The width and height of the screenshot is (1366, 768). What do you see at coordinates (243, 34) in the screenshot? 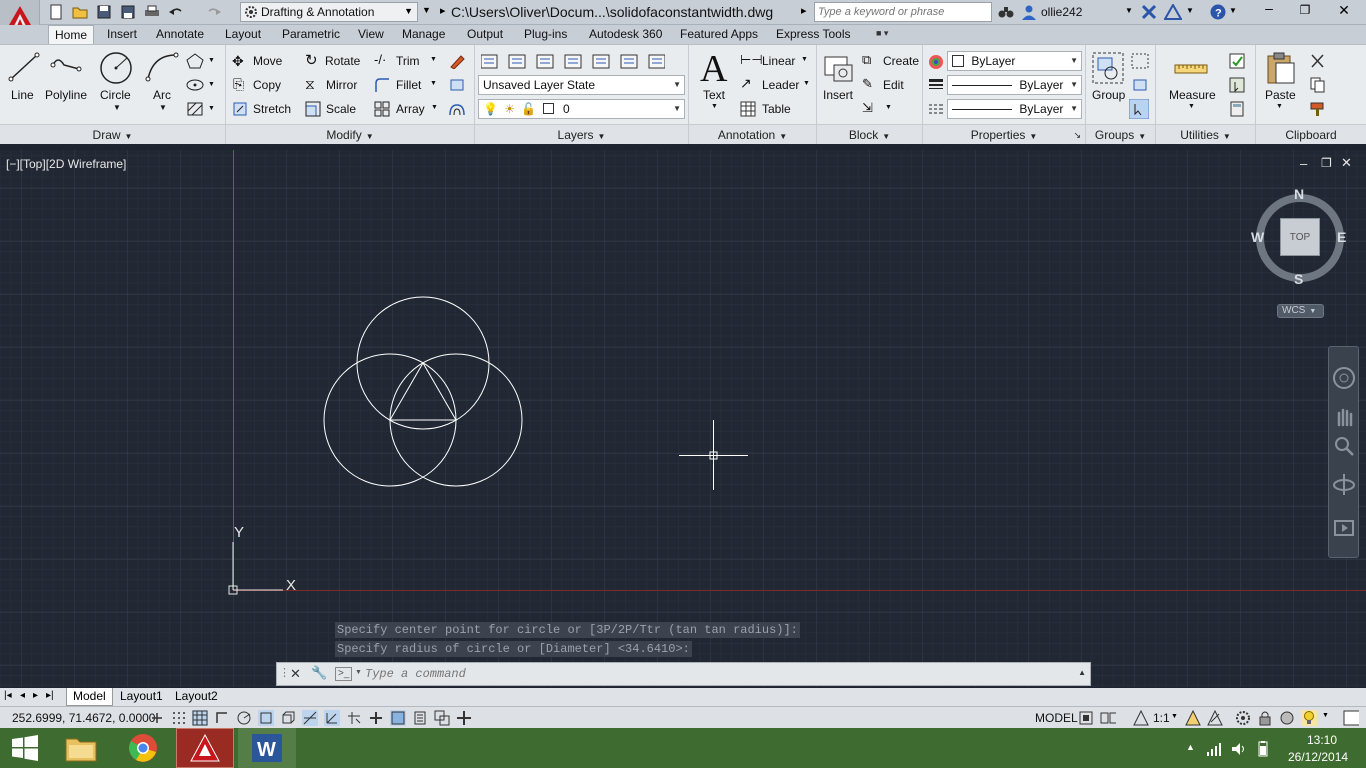
I see `tab-layout: Layout` at bounding box center [243, 34].